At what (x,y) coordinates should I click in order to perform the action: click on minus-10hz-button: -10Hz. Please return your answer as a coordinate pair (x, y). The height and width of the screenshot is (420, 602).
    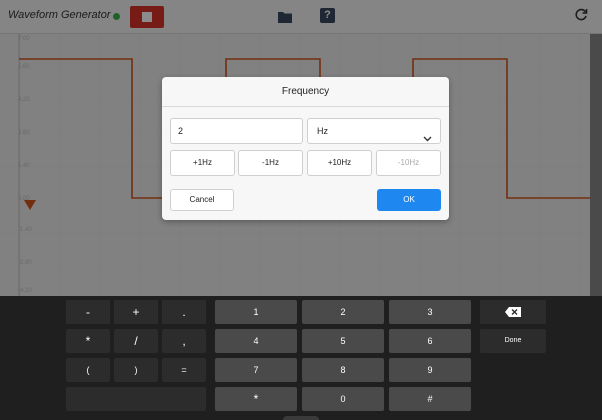
    Looking at the image, I should click on (408, 163).